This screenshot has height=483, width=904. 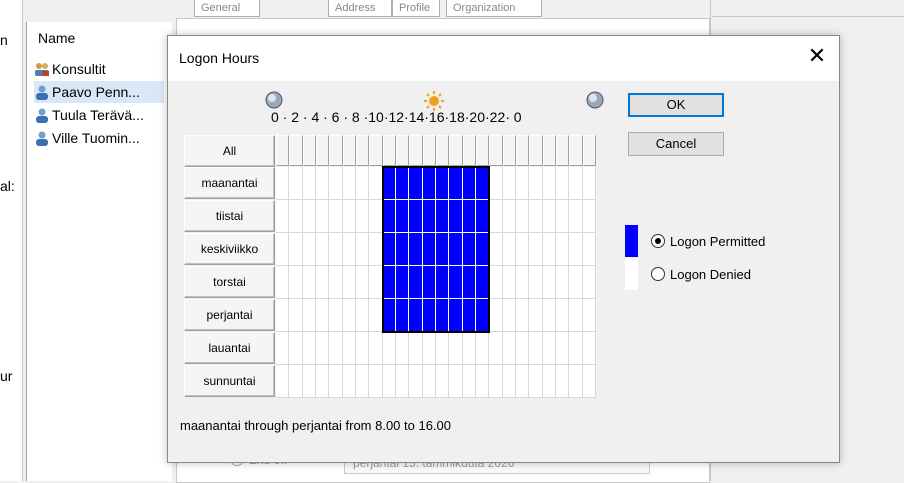 I want to click on day-button-tiistai: tiistai, so click(x=229, y=216).